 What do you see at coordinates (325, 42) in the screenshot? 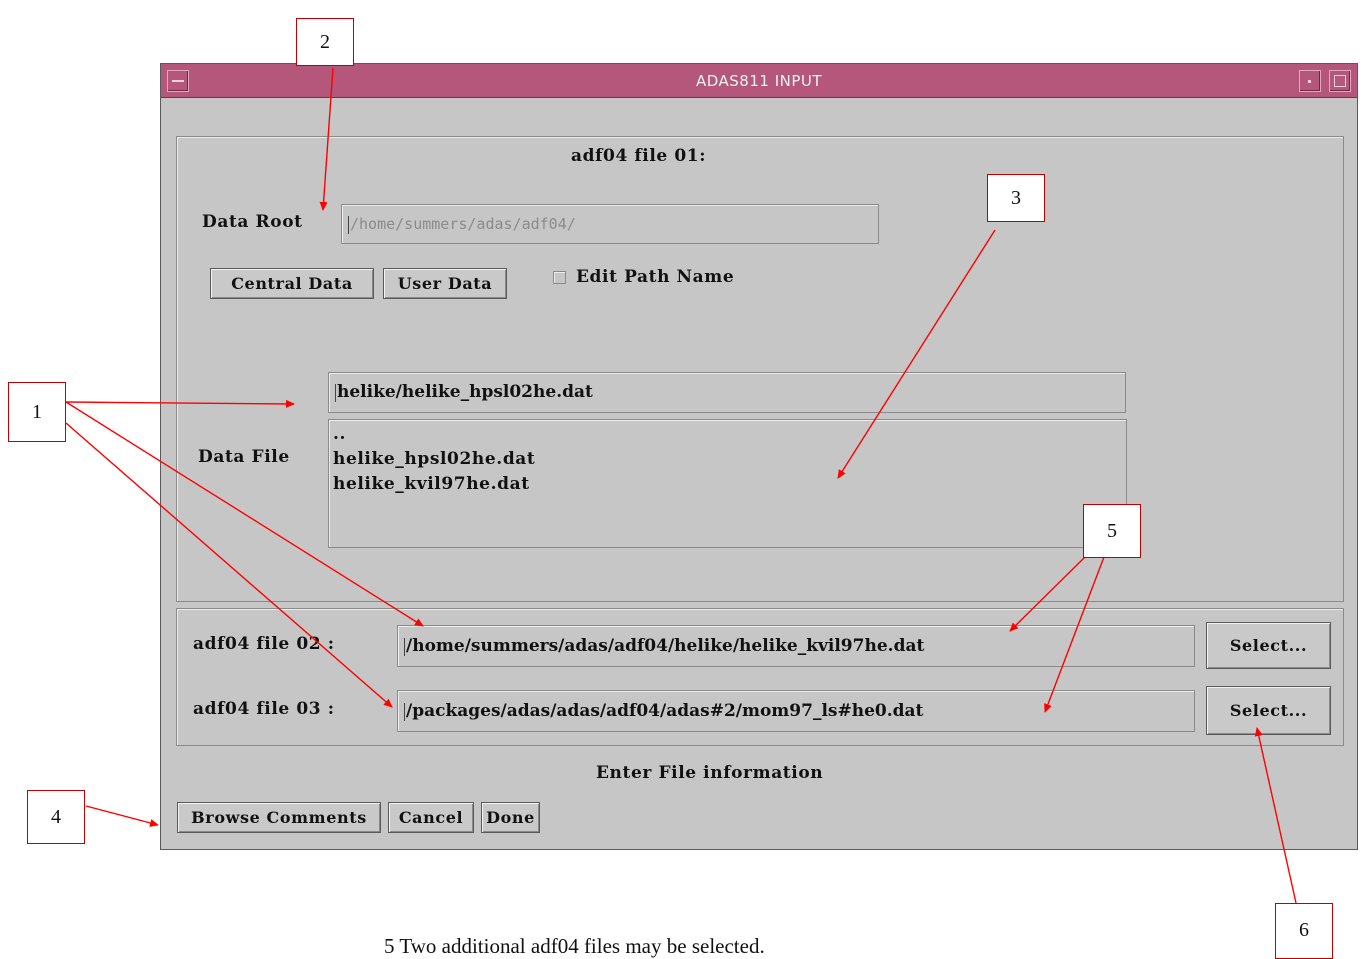
I see `annotation-2: 2` at bounding box center [325, 42].